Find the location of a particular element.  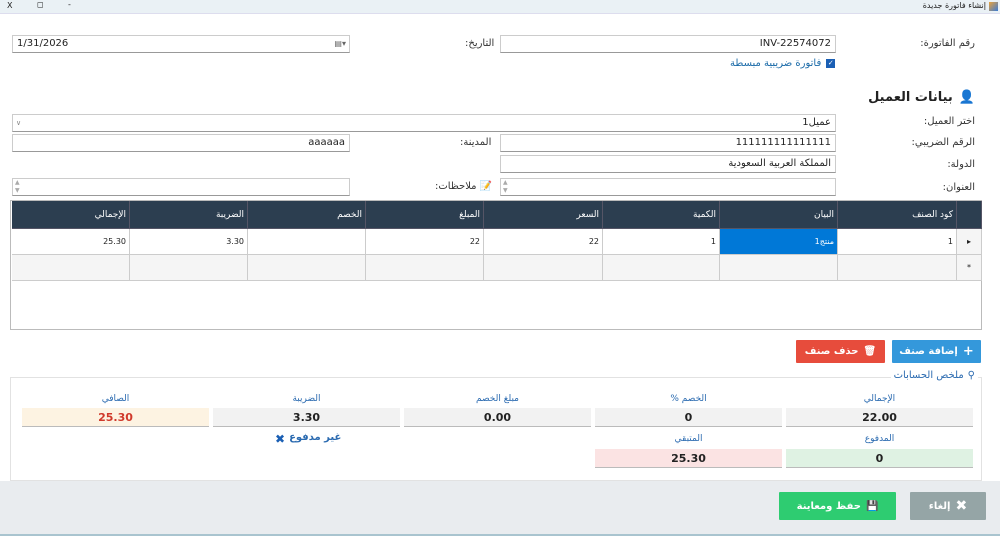

user-icon: 👤 is located at coordinates (966, 97).